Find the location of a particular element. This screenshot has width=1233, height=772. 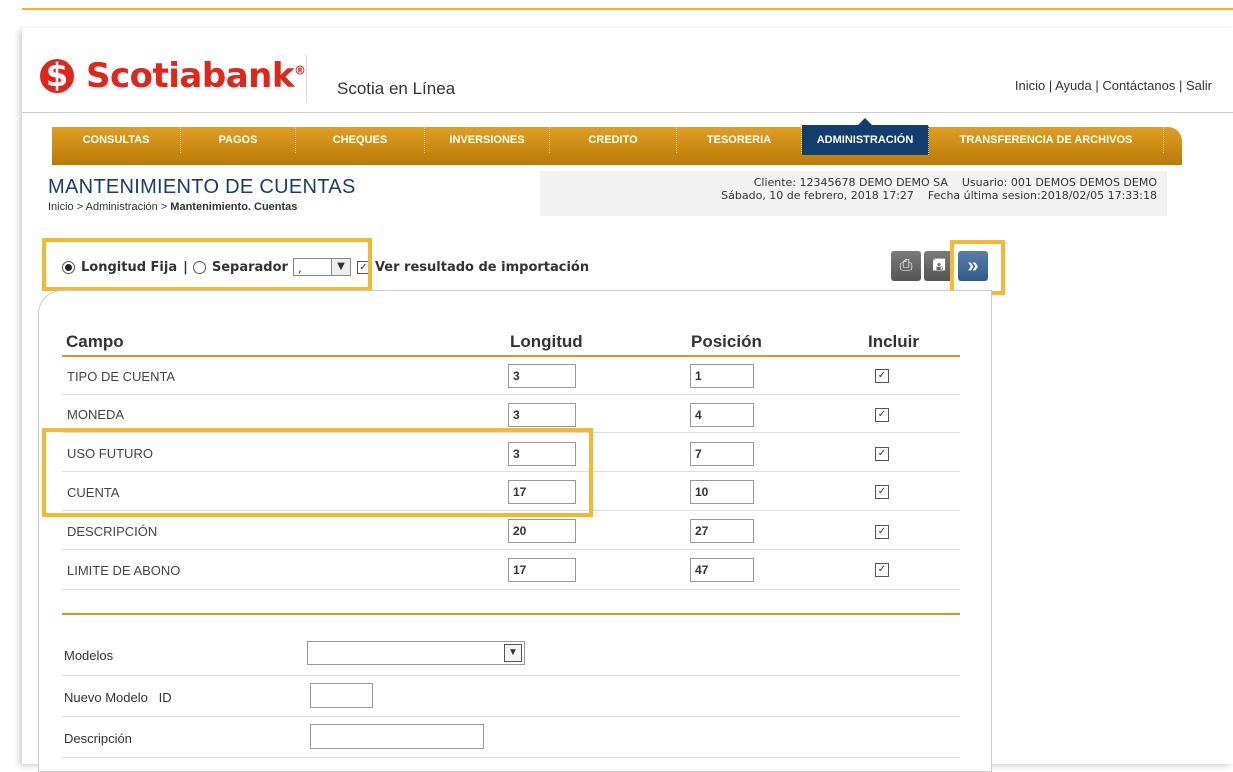

scotiabank-logo: Scotiabank® is located at coordinates (173, 76).